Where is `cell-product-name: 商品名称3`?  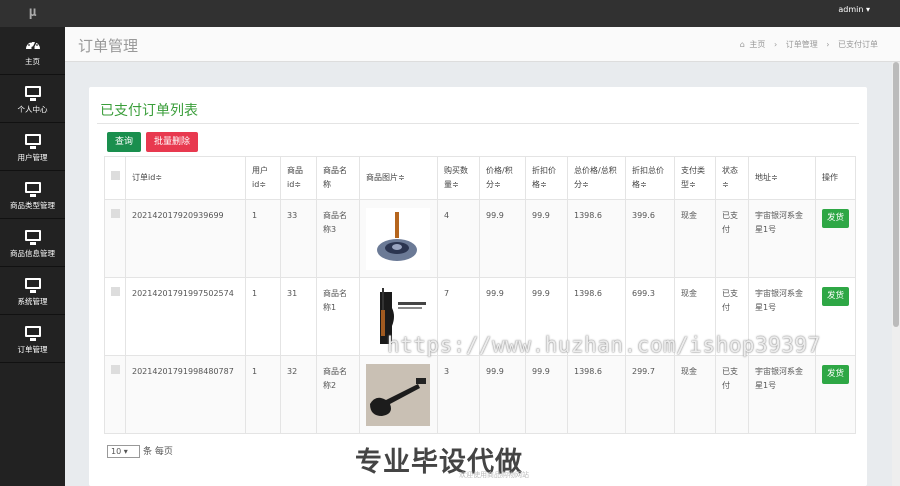 cell-product-name: 商品名称3 is located at coordinates (338, 238).